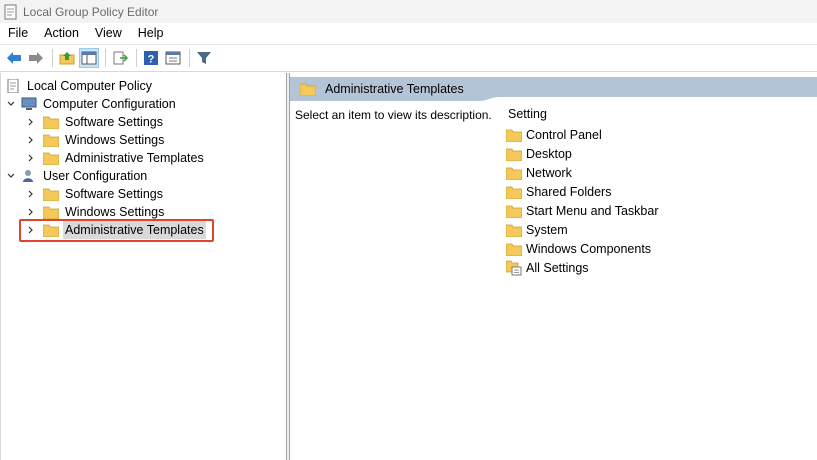 Image resolution: width=817 pixels, height=460 pixels. I want to click on help-icon: ?, so click(151, 58).